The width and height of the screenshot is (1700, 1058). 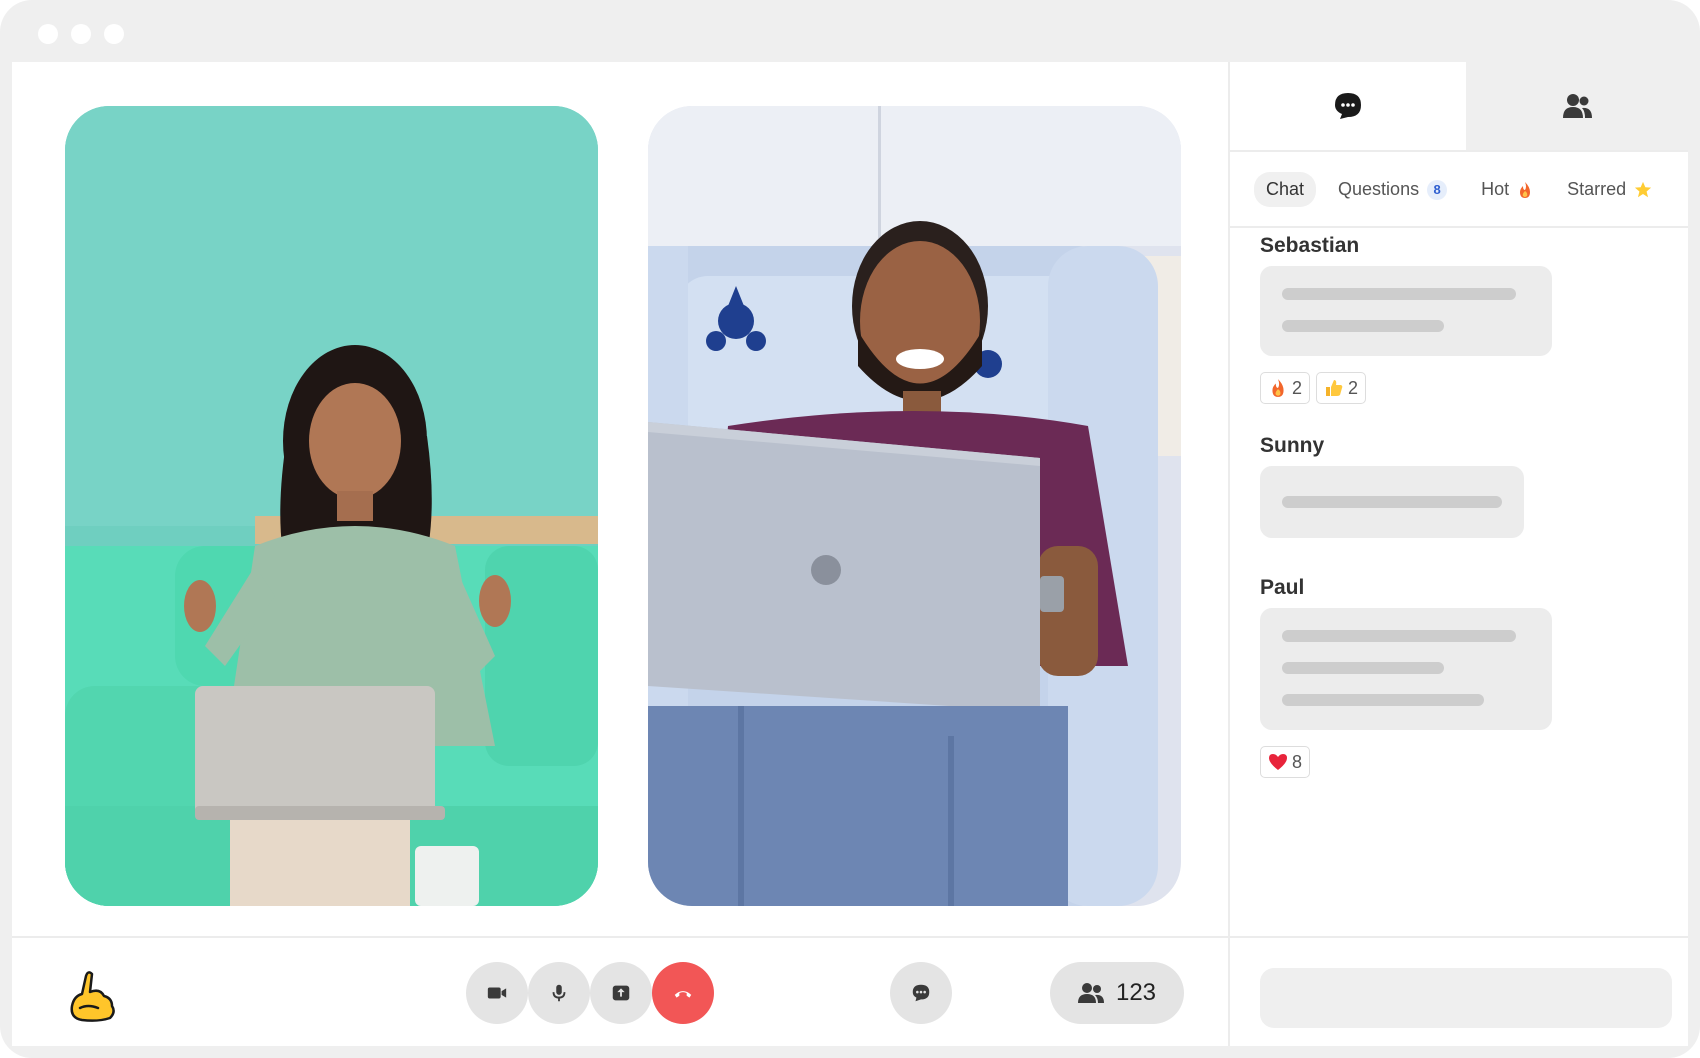 I want to click on chat-message-input, so click(x=1466, y=998).